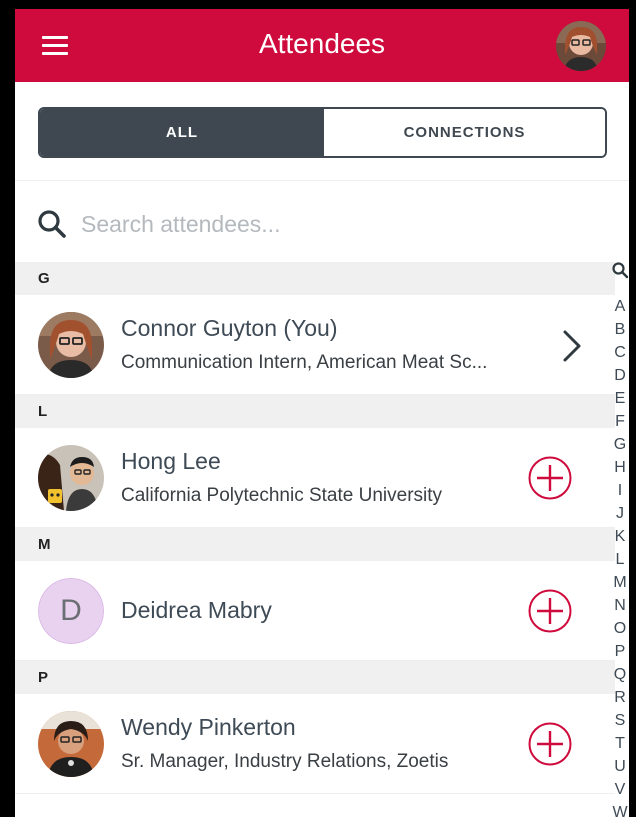 The height and width of the screenshot is (817, 636). Describe the element at coordinates (620, 697) in the screenshot. I see `index-letter-r: R` at that location.